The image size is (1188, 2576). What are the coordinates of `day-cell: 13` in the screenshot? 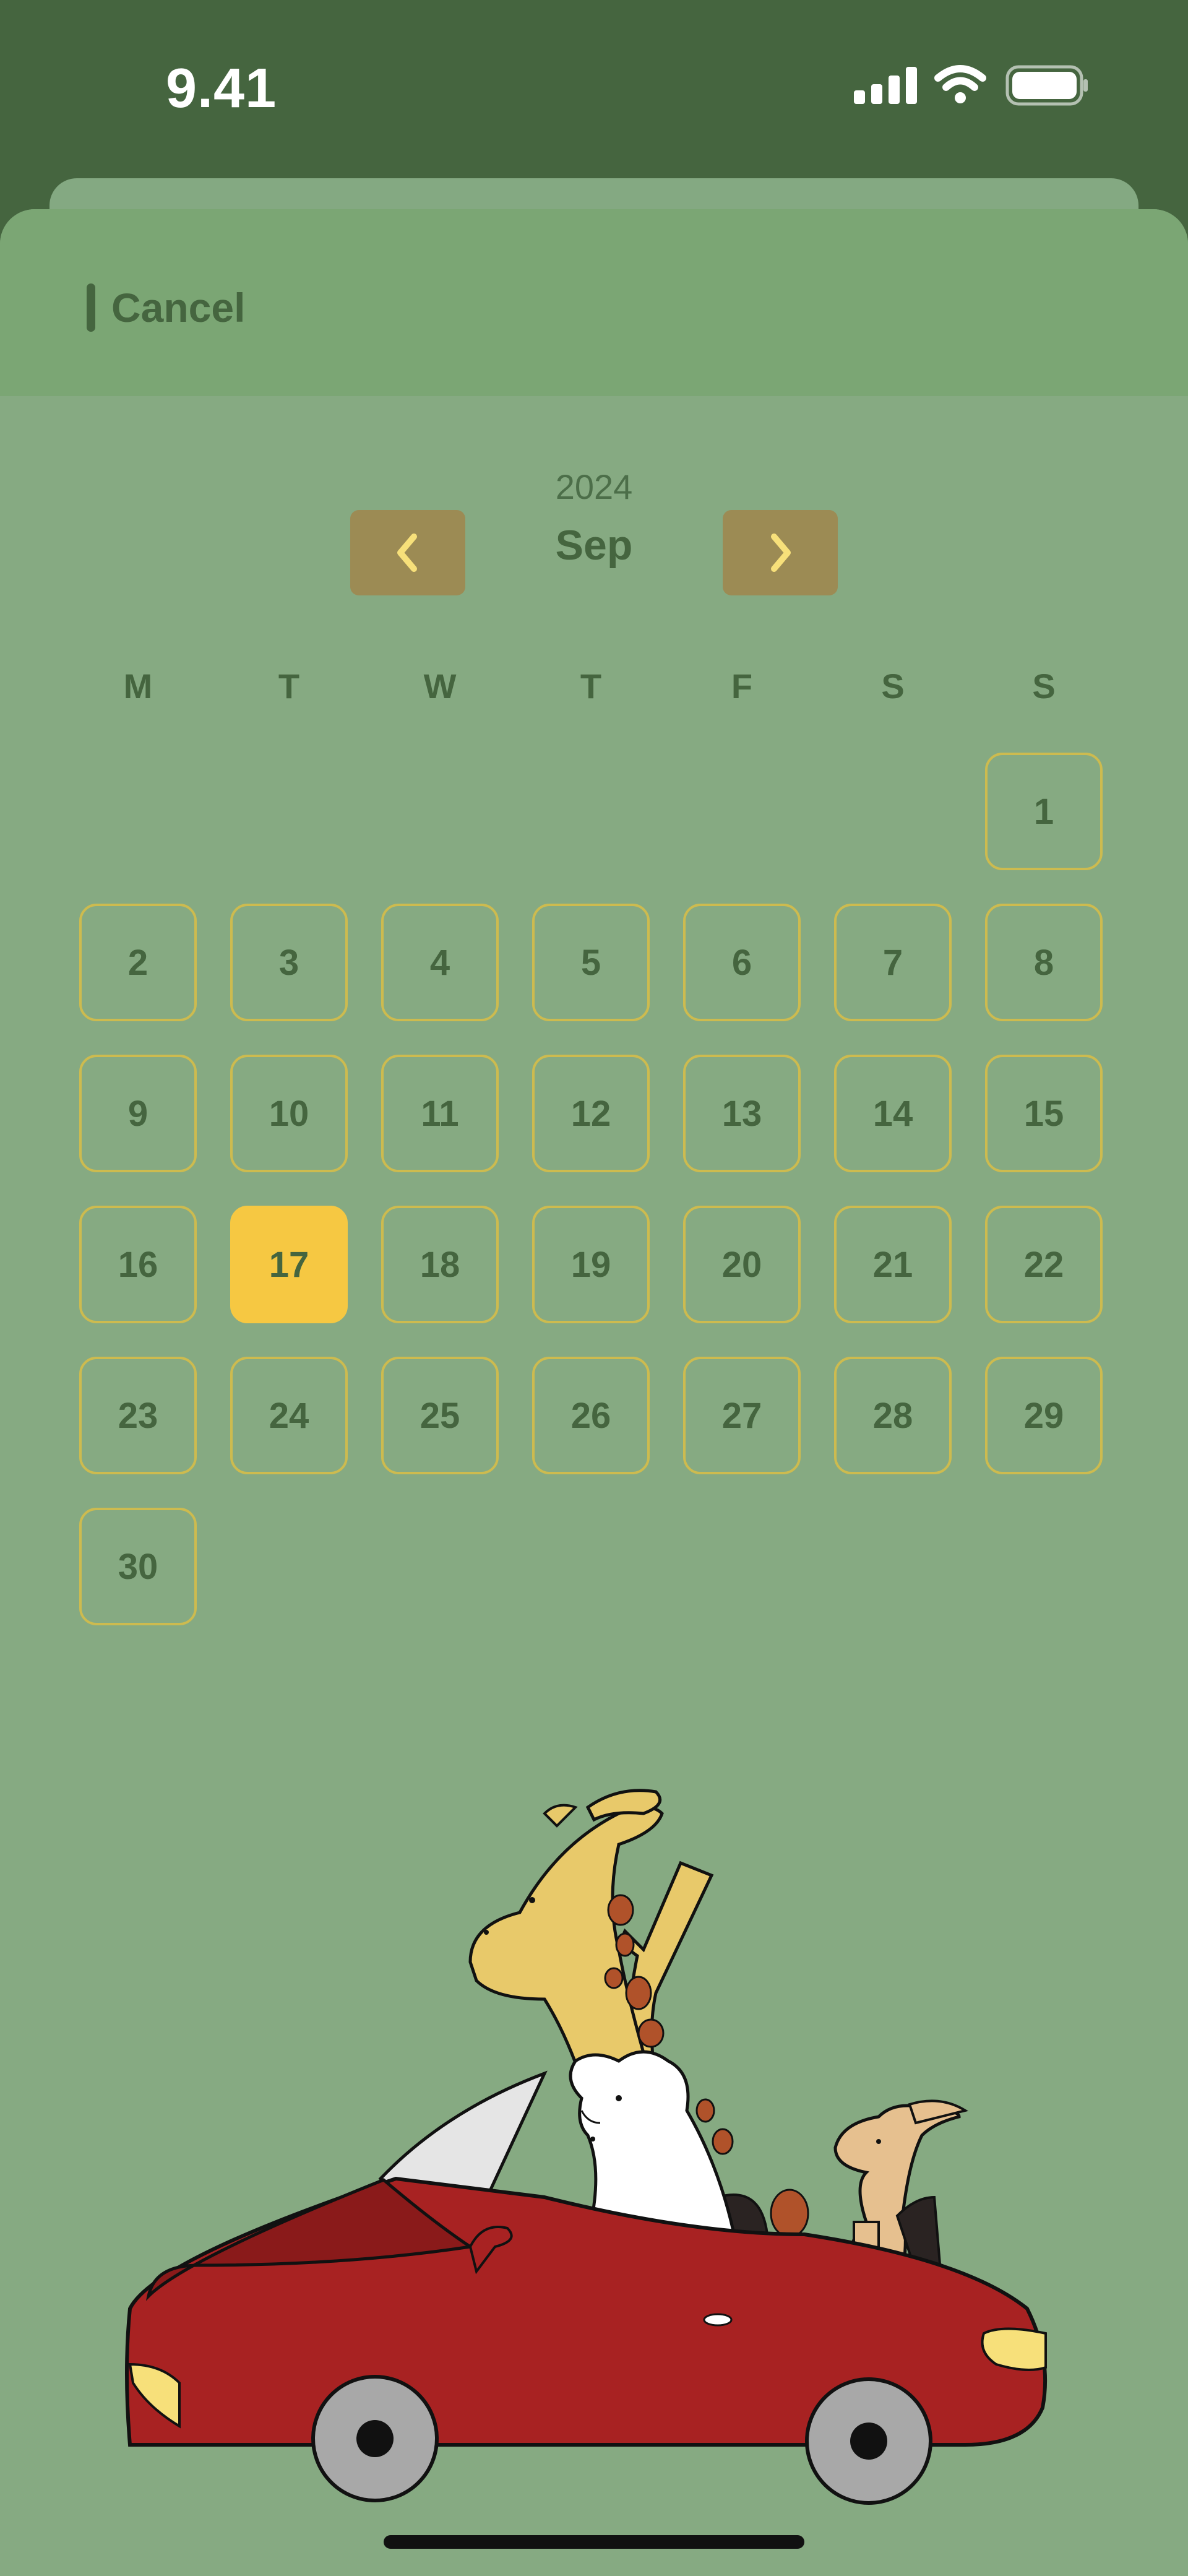 It's located at (742, 1113).